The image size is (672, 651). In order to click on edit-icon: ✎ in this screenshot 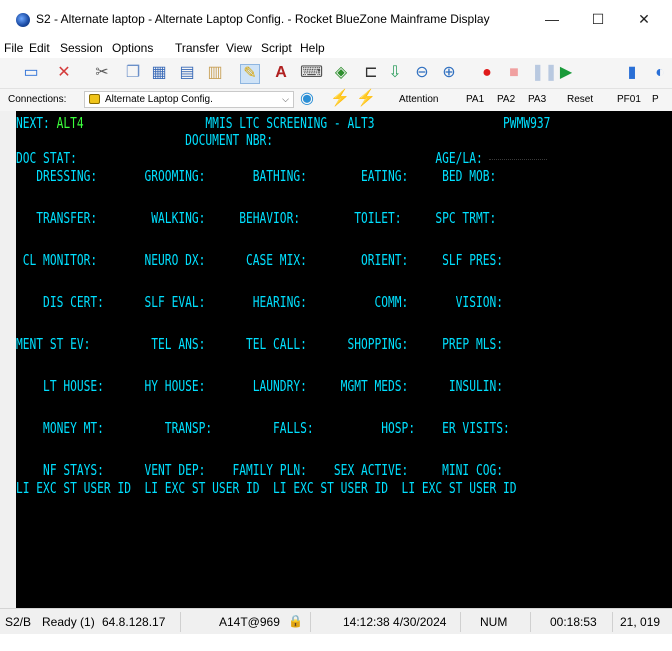, I will do `click(250, 74)`.